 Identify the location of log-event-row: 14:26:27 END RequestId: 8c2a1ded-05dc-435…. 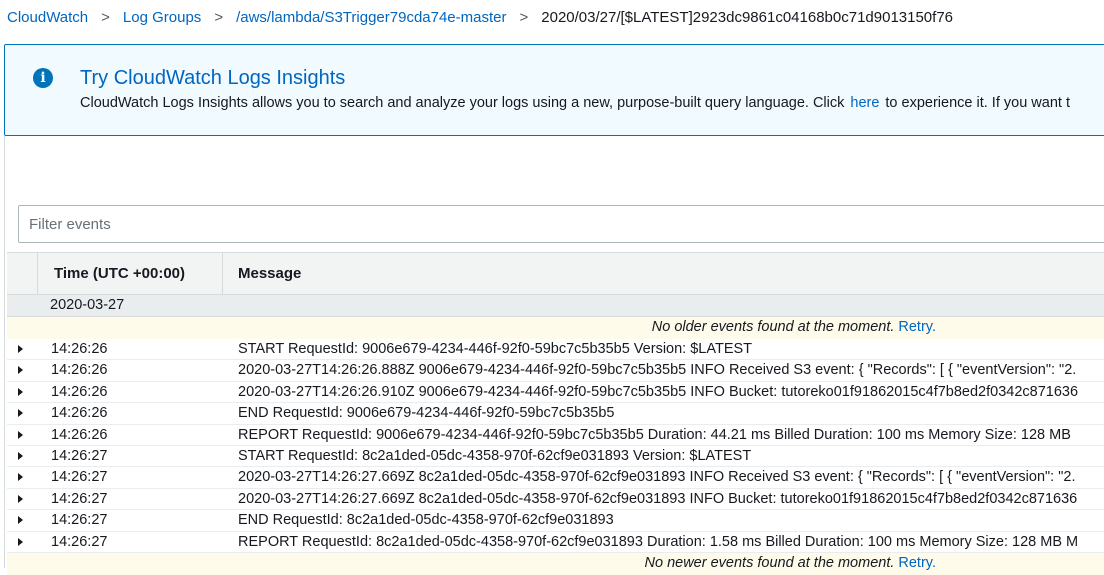
(555, 521).